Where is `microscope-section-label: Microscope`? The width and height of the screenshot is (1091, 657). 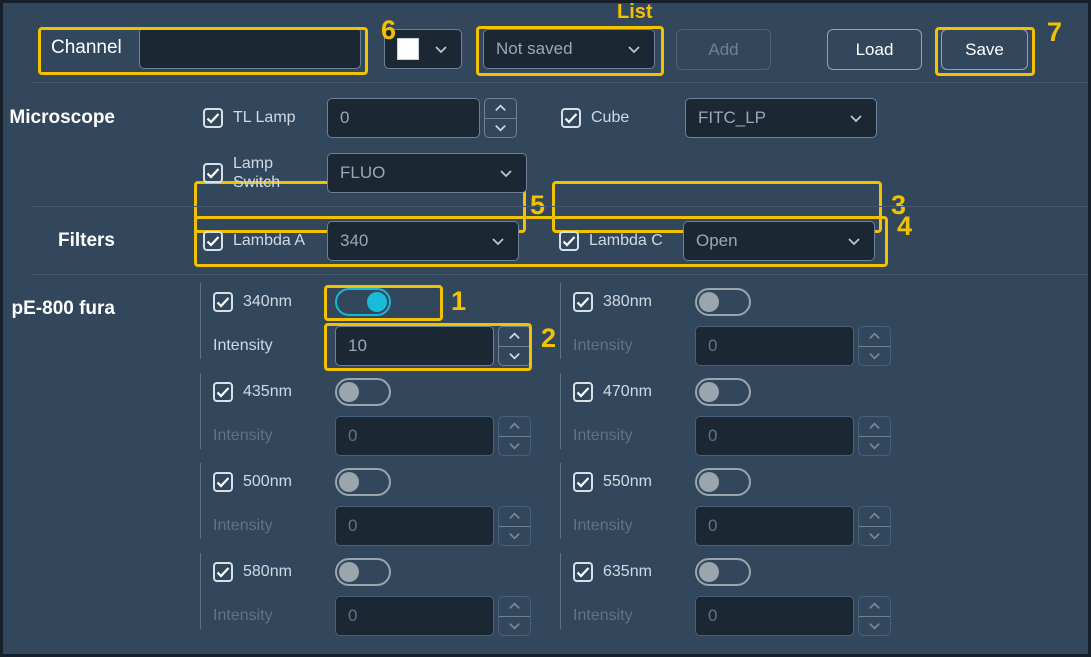 microscope-section-label: Microscope is located at coordinates (62, 117).